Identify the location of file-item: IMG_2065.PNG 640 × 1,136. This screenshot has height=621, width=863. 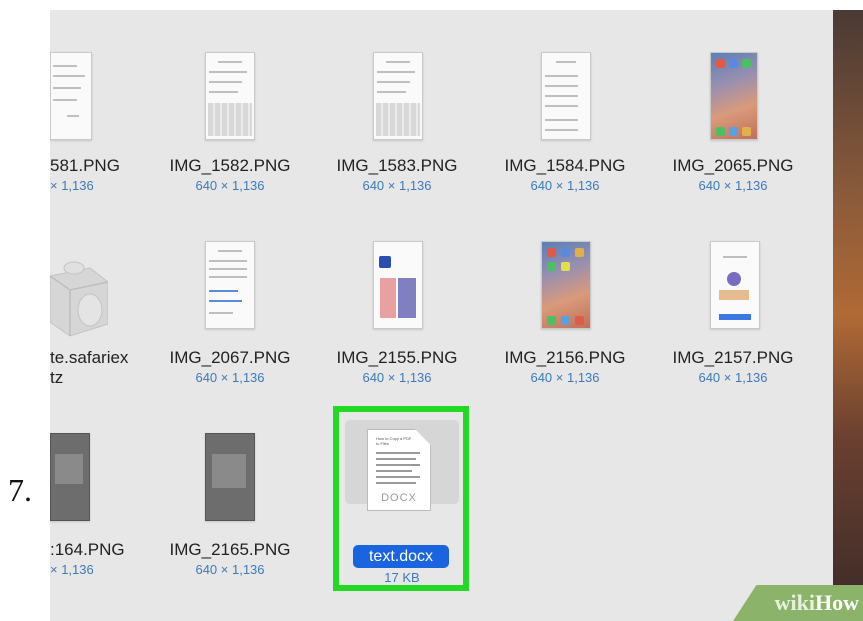
(733, 181).